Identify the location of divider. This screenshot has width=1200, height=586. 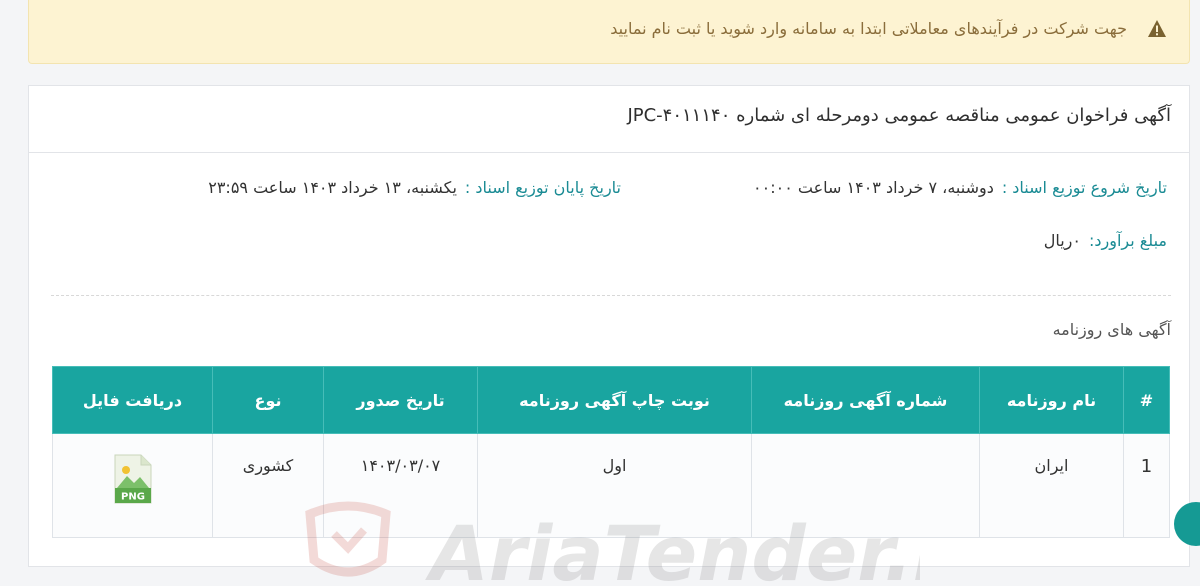
(611, 295).